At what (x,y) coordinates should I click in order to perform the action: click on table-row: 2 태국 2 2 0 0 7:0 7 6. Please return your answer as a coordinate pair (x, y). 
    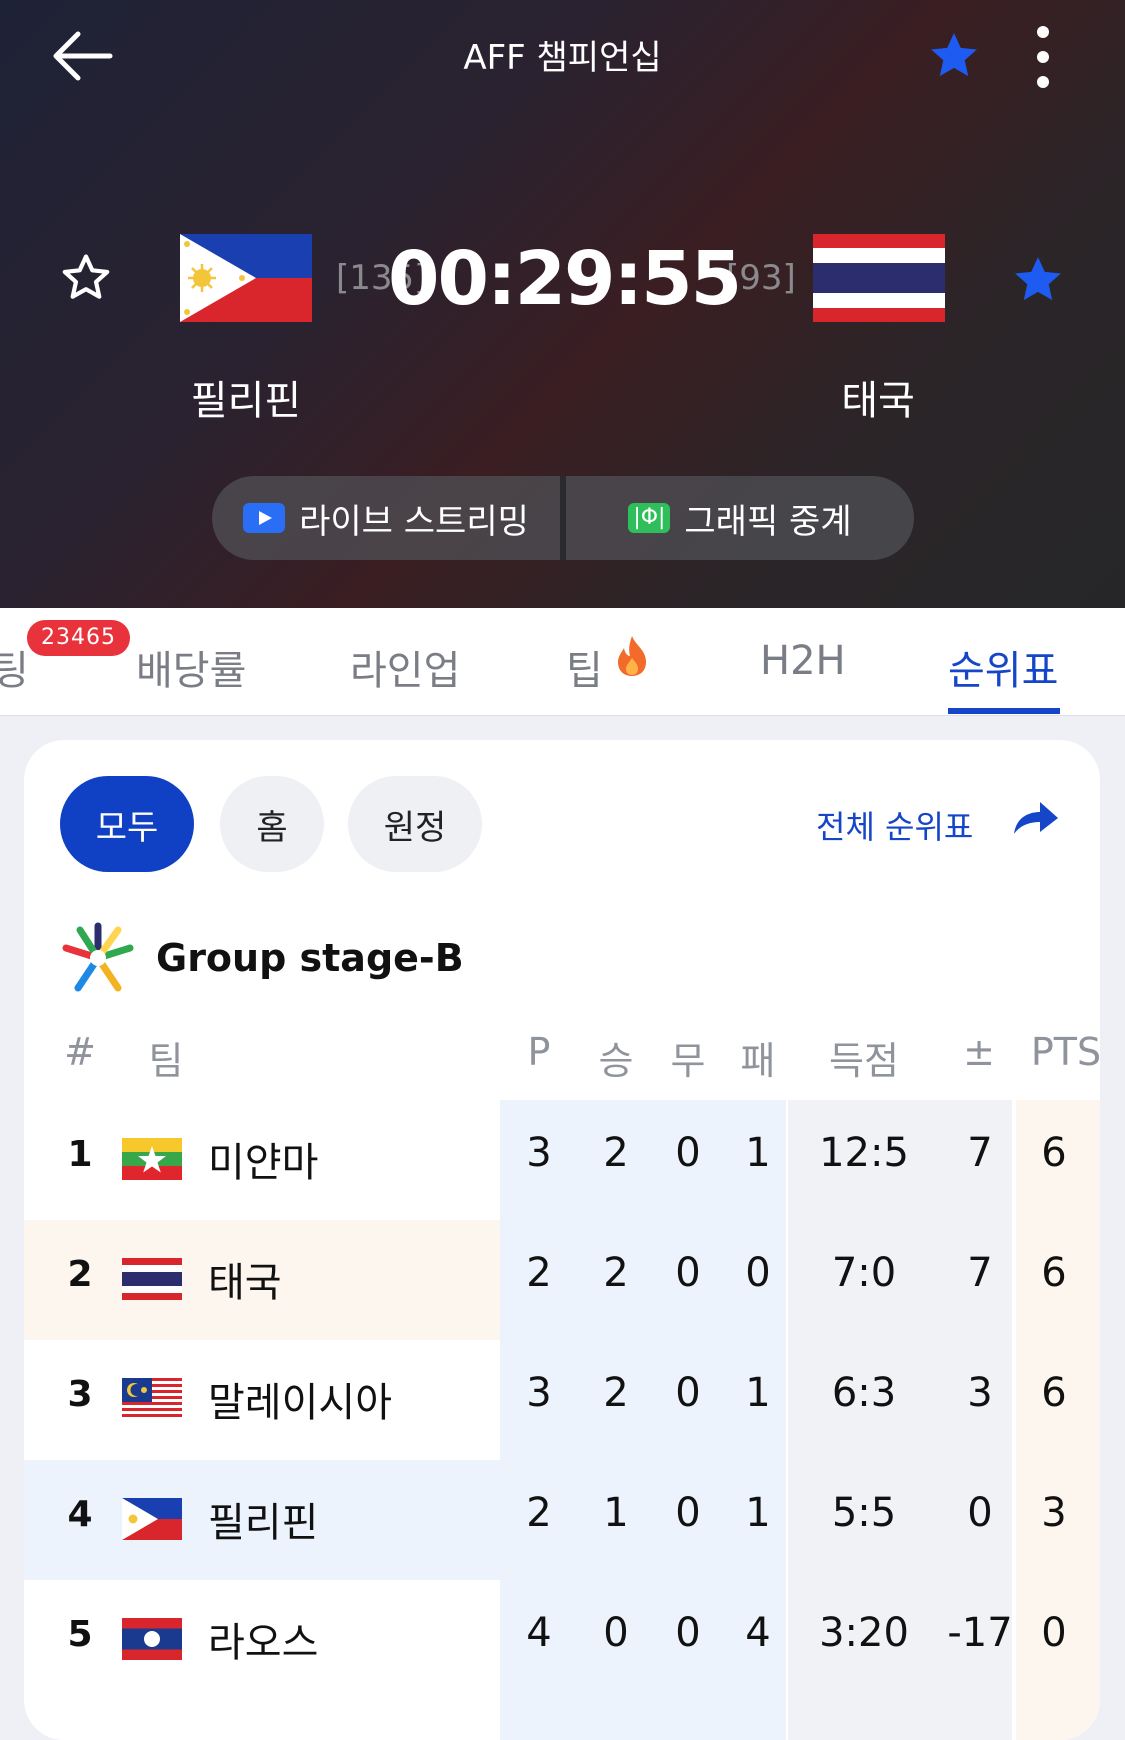
    Looking at the image, I should click on (562, 1280).